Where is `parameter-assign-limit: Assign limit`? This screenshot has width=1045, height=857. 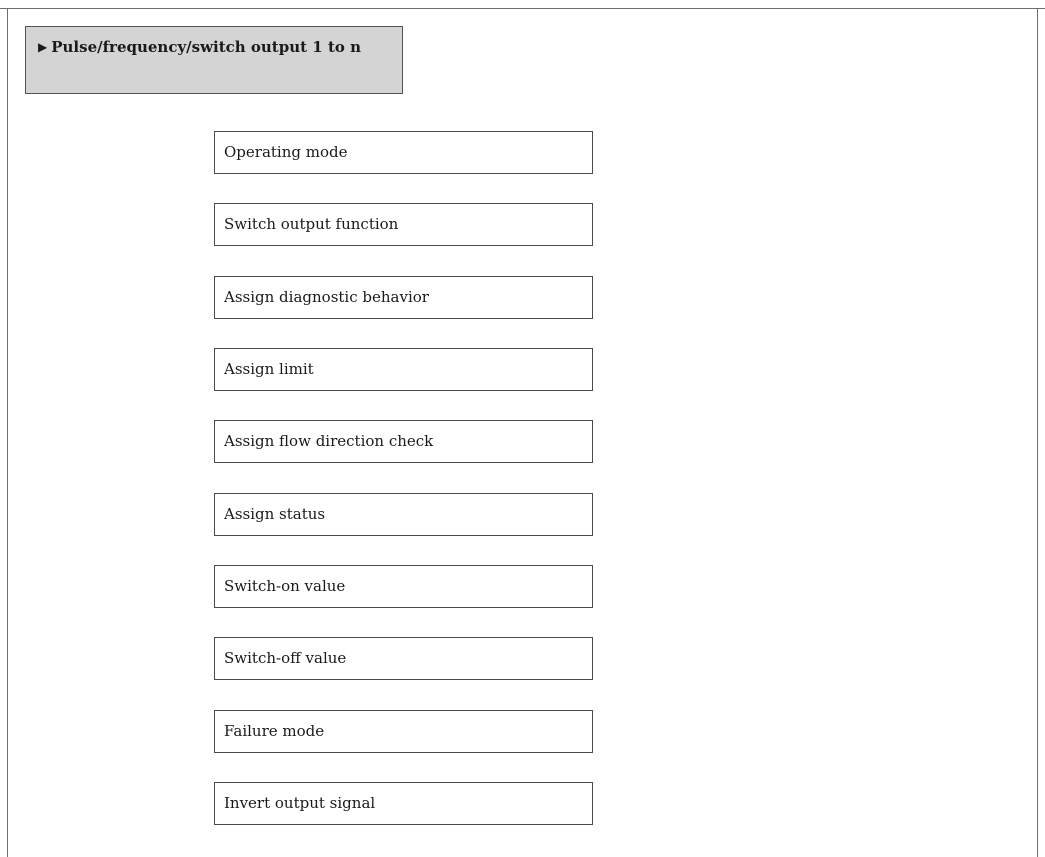
parameter-assign-limit: Assign limit is located at coordinates (403, 369).